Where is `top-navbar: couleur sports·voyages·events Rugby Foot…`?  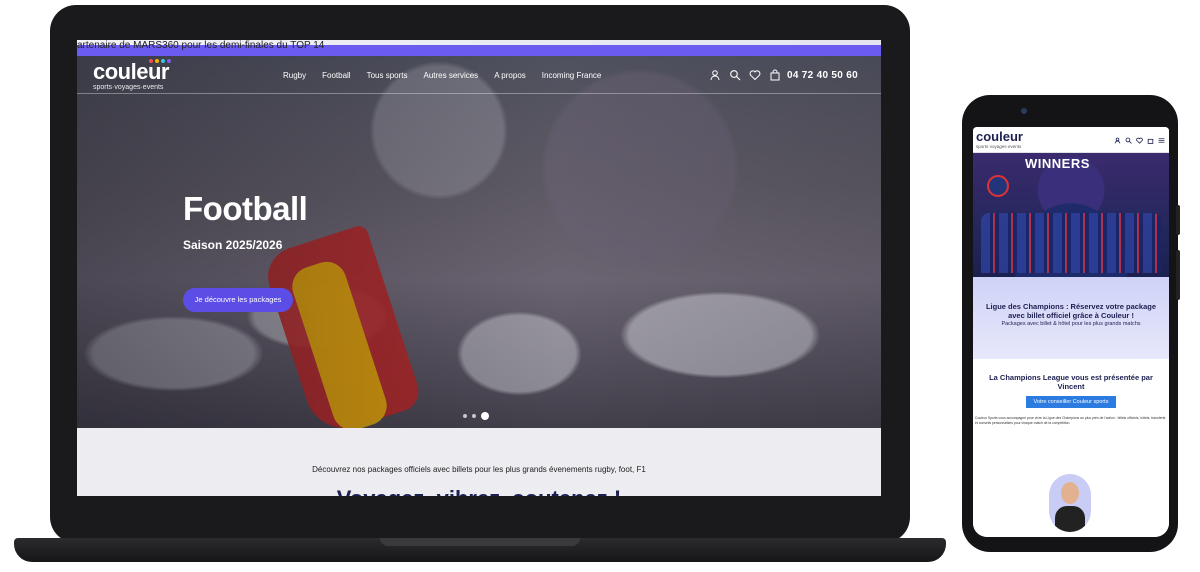 top-navbar: couleur sports·voyages·events Rugby Foot… is located at coordinates (479, 75).